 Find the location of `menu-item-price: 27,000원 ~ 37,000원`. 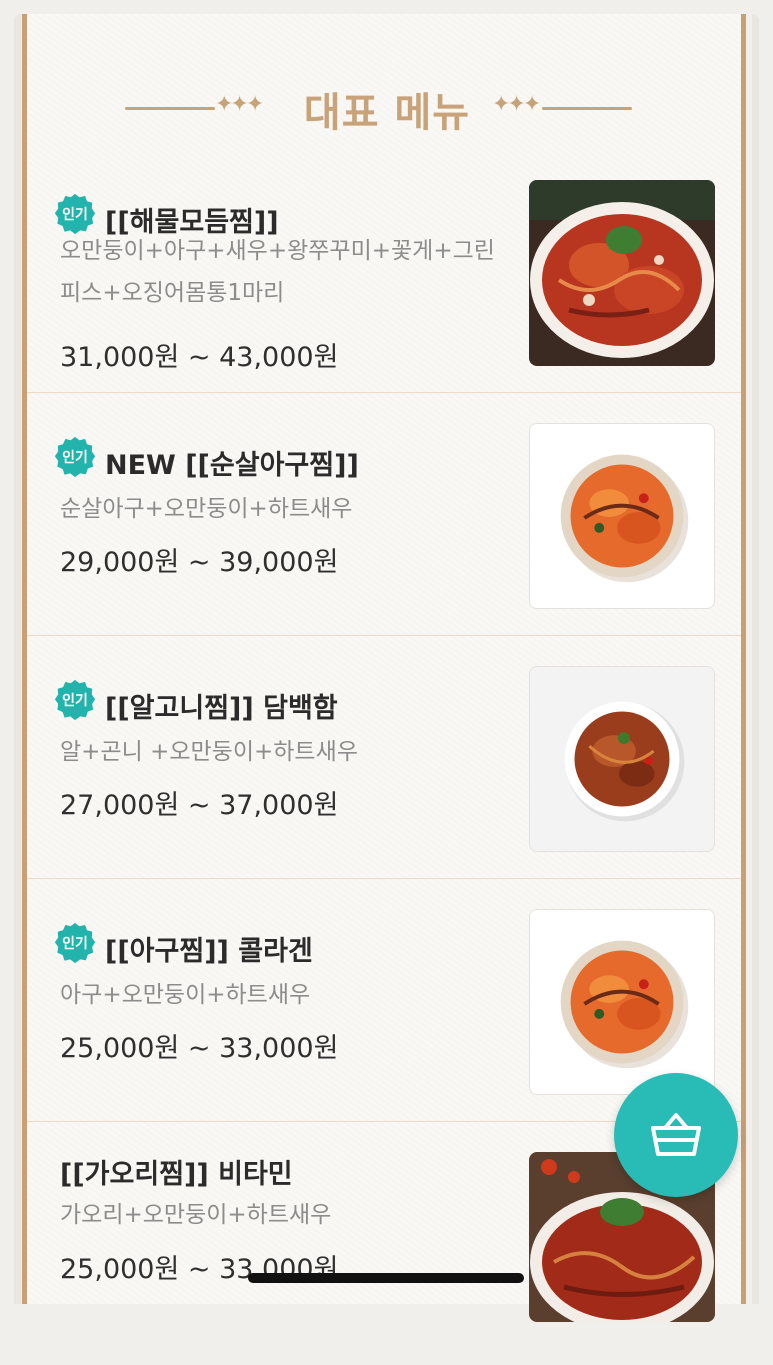

menu-item-price: 27,000원 ~ 37,000원 is located at coordinates (199, 805).